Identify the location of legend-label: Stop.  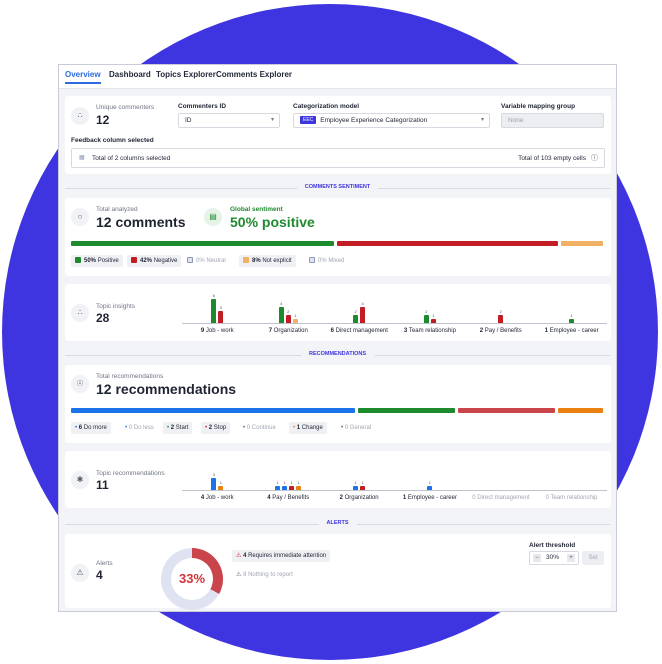
(220, 428).